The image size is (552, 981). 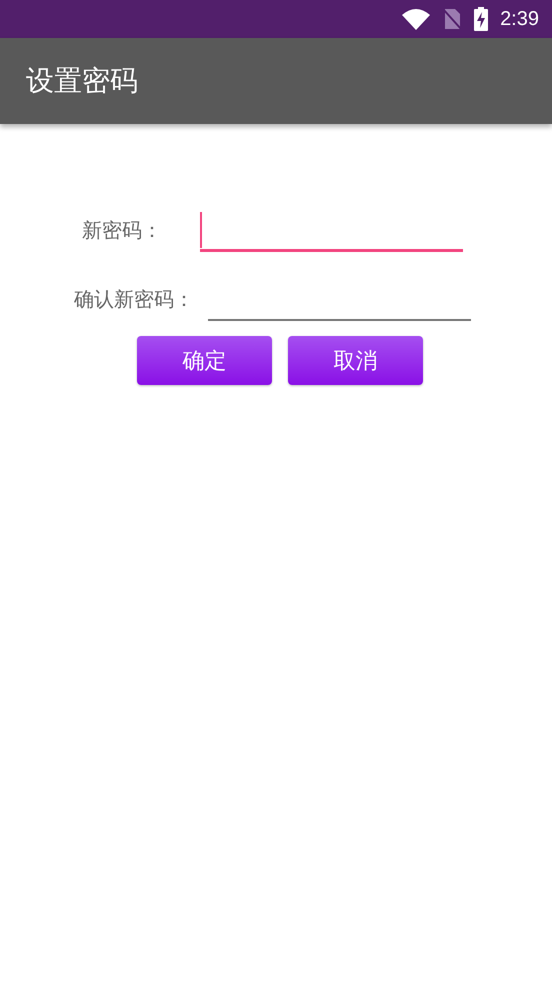 What do you see at coordinates (519, 19) in the screenshot?
I see `clock-time: 2:39` at bounding box center [519, 19].